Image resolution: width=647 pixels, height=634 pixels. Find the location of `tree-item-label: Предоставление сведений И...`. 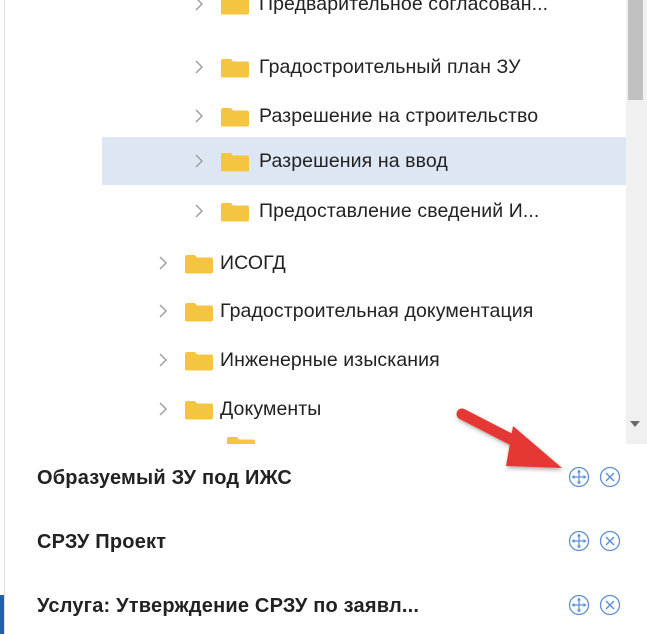

tree-item-label: Предоставление сведений И... is located at coordinates (399, 210).